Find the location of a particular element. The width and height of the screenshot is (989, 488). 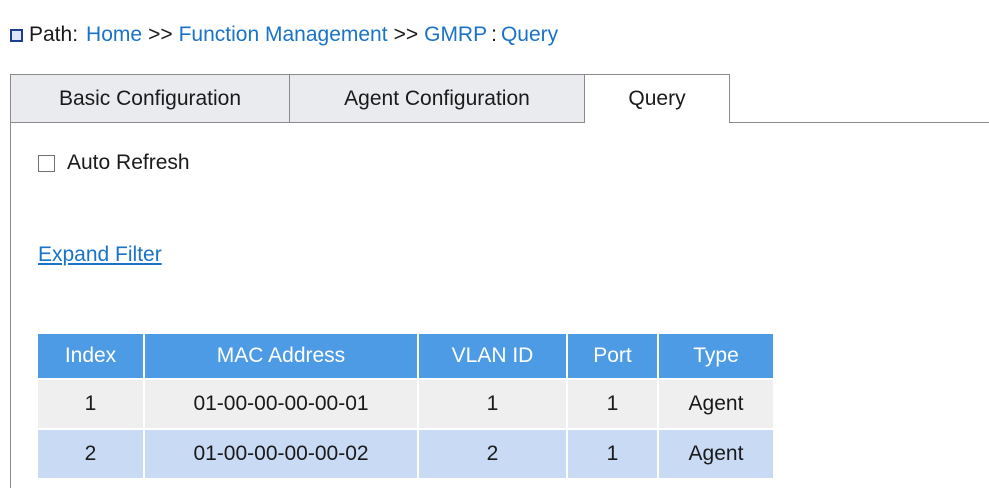

column-header-type: Type is located at coordinates (715, 356).